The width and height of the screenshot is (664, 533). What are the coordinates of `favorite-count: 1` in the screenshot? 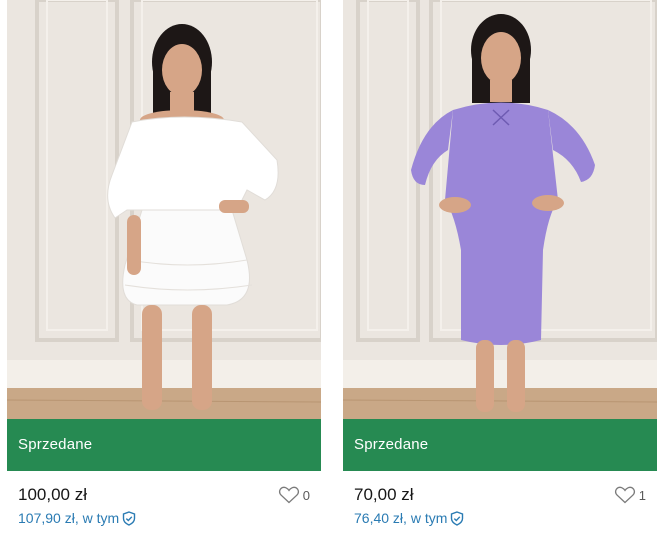 It's located at (642, 495).